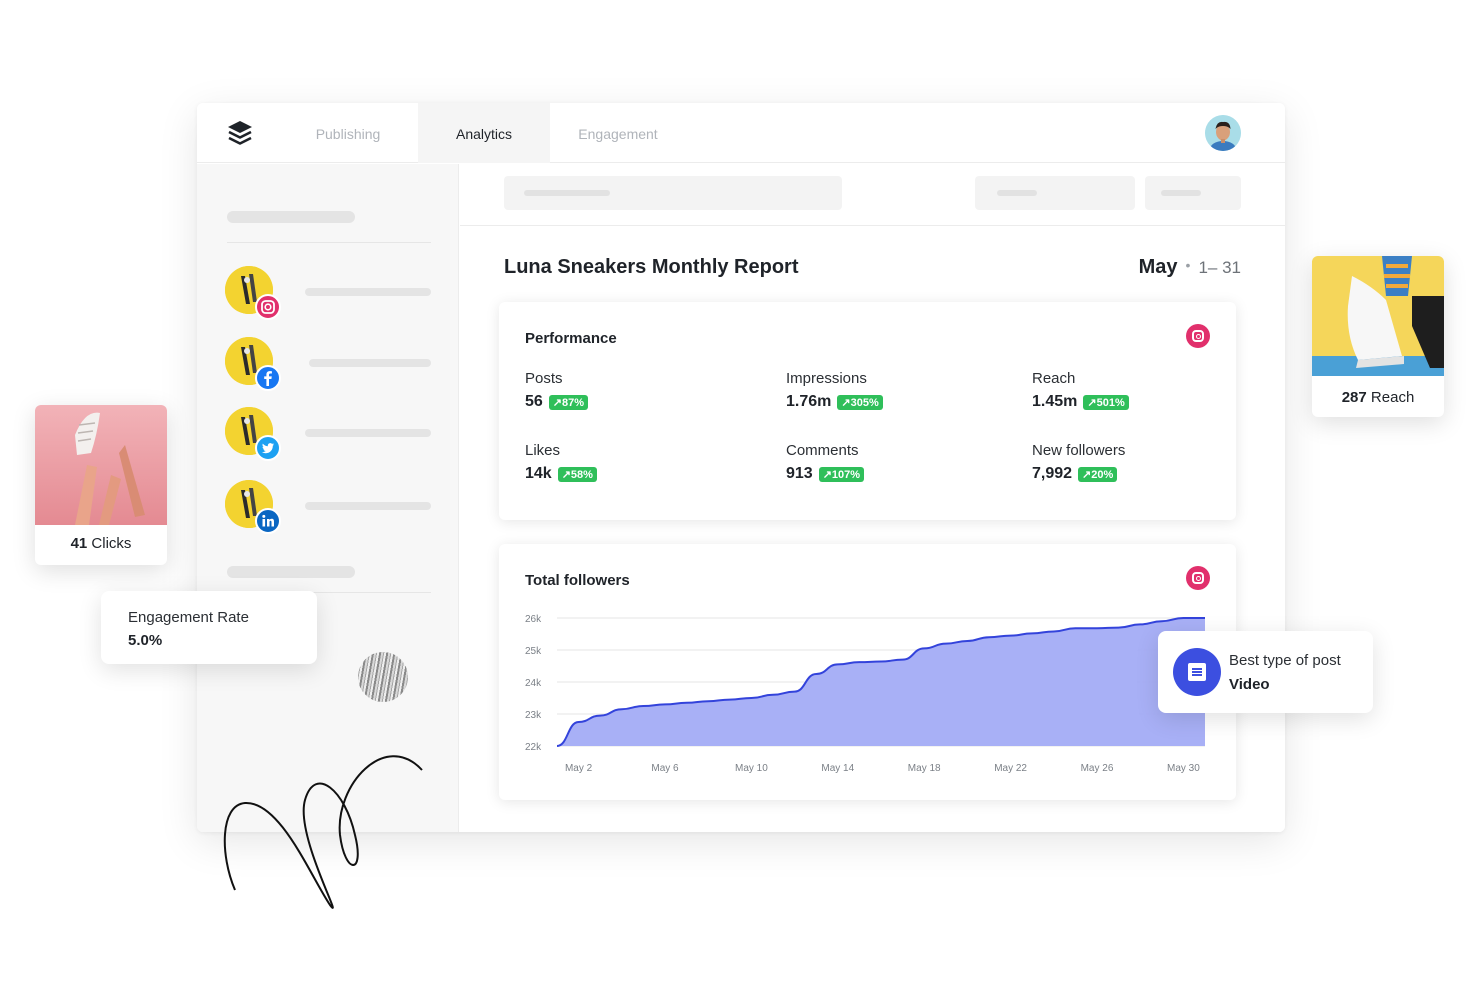 Image resolution: width=1480 pixels, height=987 pixels. What do you see at coordinates (79, 543) in the screenshot?
I see `clicks-value: 41` at bounding box center [79, 543].